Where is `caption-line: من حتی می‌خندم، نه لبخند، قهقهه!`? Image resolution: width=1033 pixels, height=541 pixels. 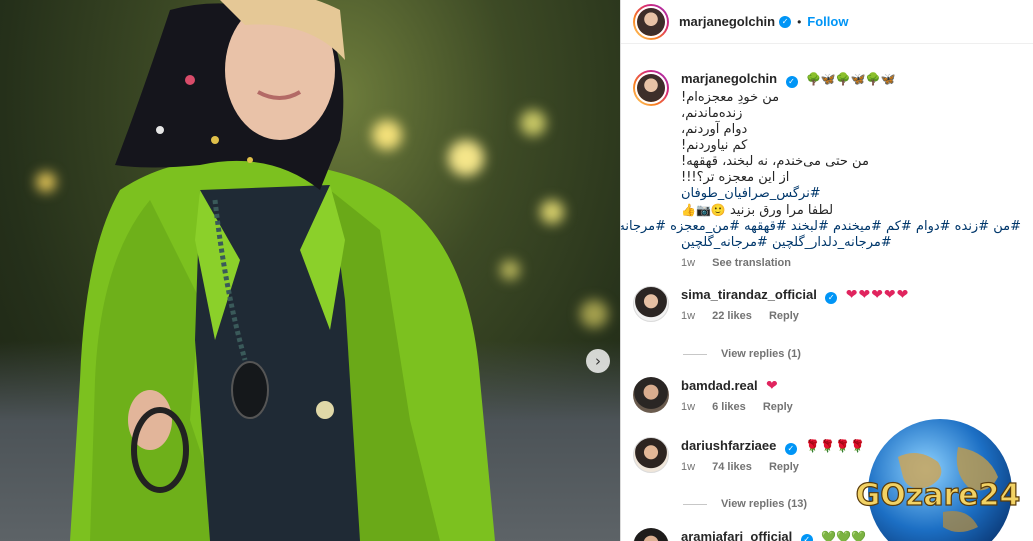 caption-line: من حتی می‌خندم، نه لبخند، قهقهه! is located at coordinates (775, 161).